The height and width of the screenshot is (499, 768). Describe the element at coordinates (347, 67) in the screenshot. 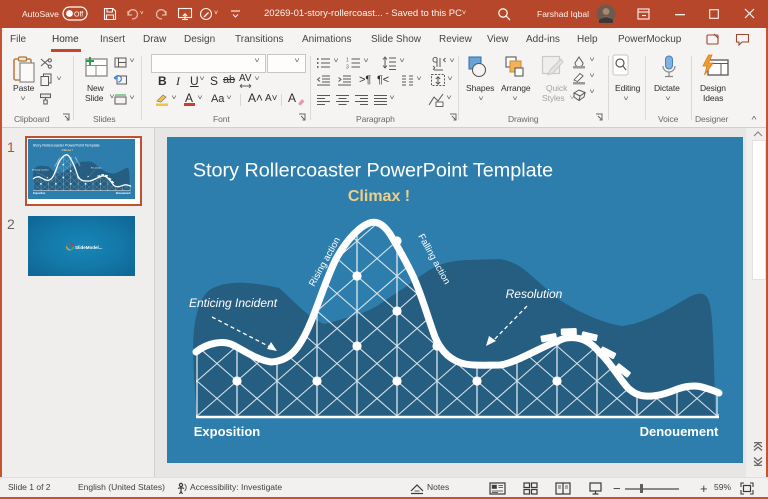

I see `svg-text: 3` at that location.